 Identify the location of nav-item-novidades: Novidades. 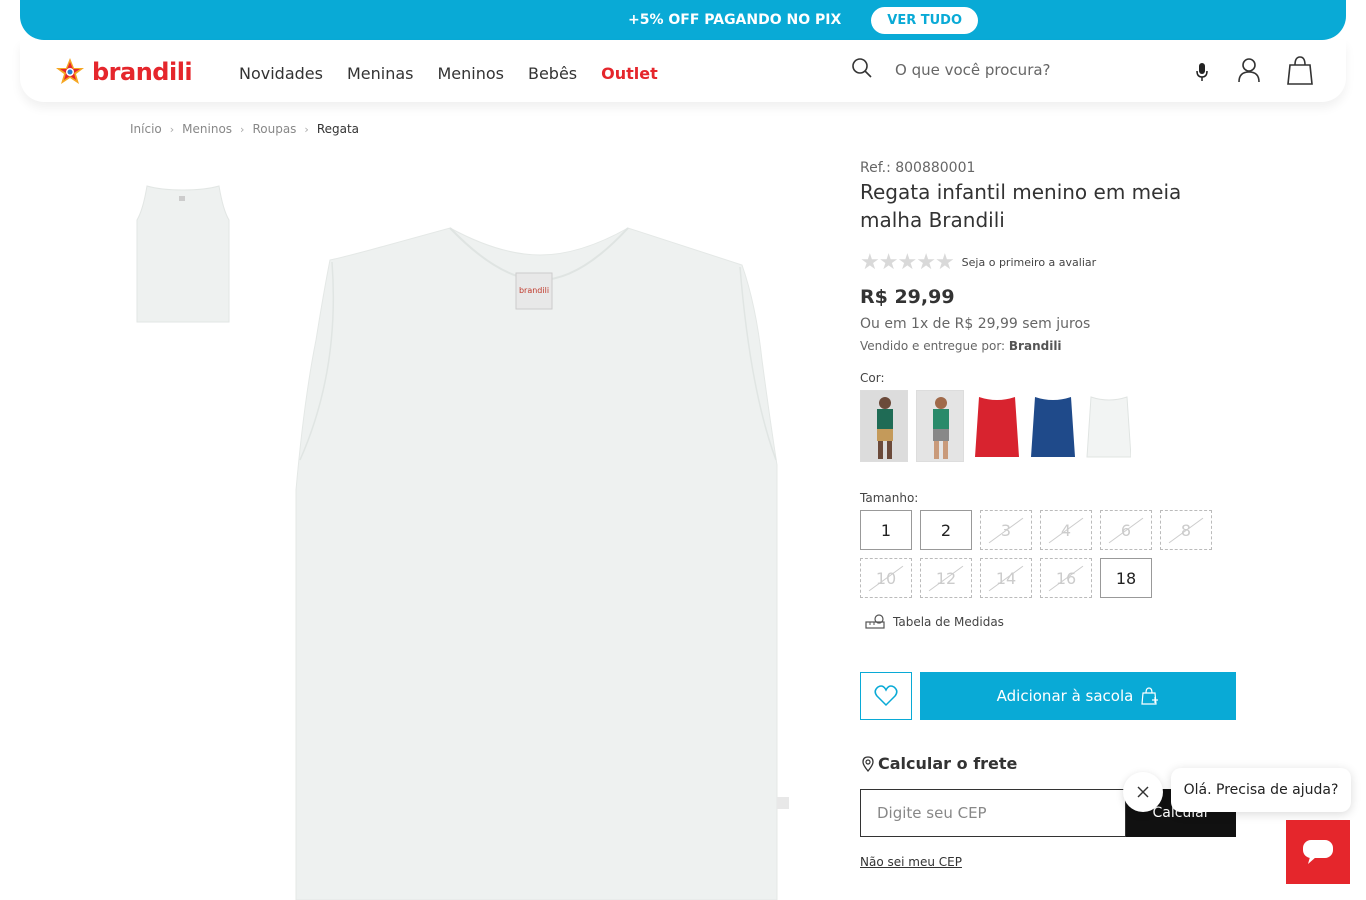
(281, 73).